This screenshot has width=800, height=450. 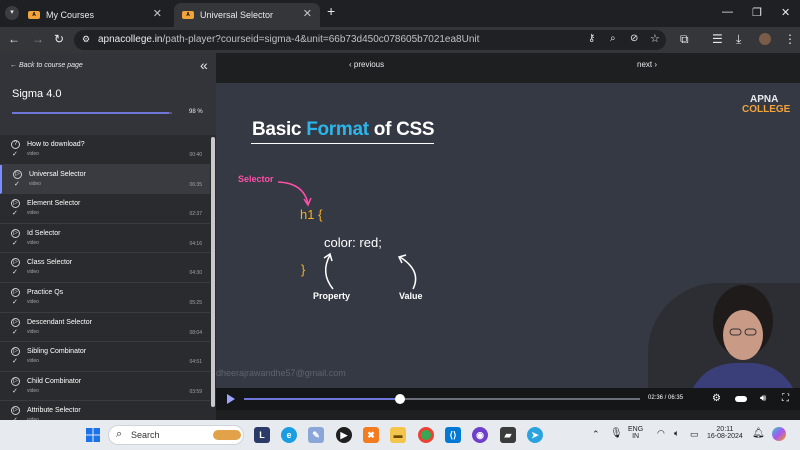 What do you see at coordinates (237, 15) in the screenshot?
I see `tab-label: Universal Selector` at bounding box center [237, 15].